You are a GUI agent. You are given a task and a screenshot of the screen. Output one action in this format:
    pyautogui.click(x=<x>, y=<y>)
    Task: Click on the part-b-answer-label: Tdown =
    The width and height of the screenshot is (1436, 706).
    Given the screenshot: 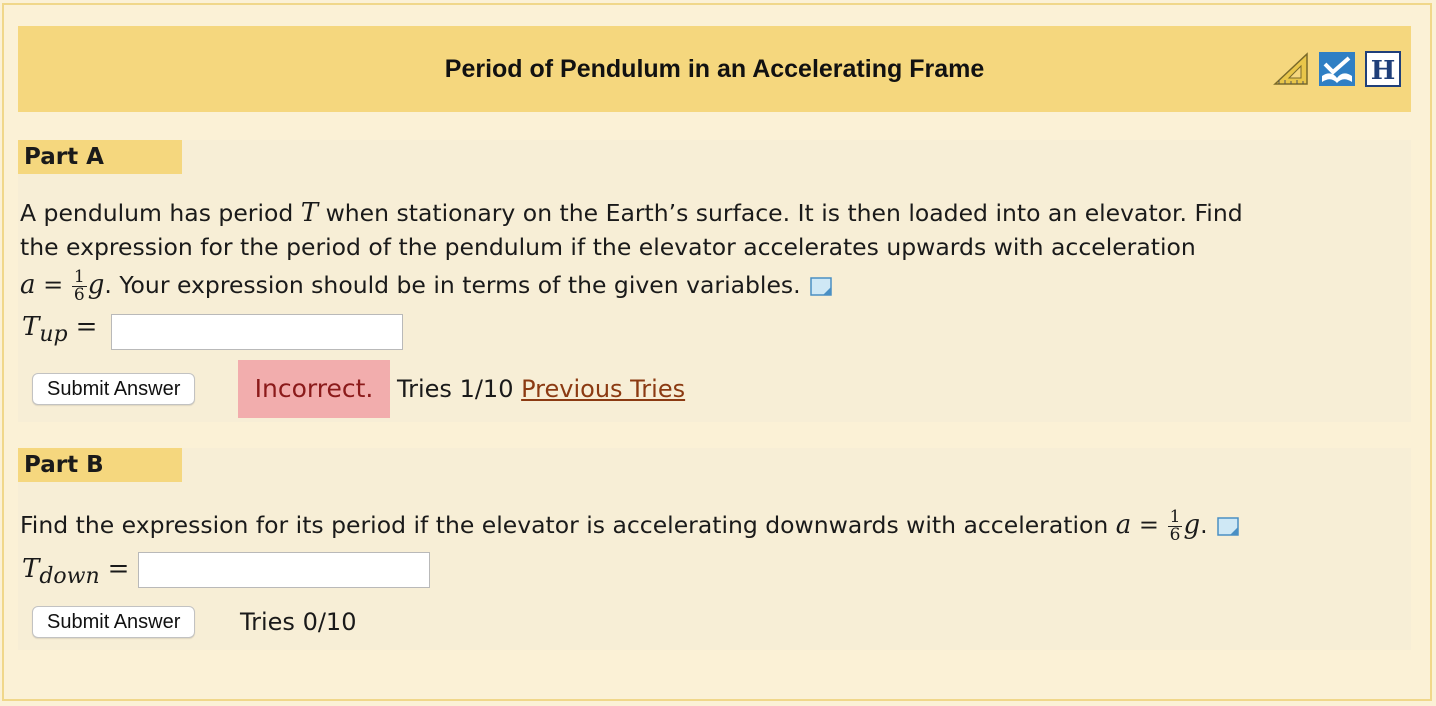 What is the action you would take?
    pyautogui.click(x=75, y=571)
    